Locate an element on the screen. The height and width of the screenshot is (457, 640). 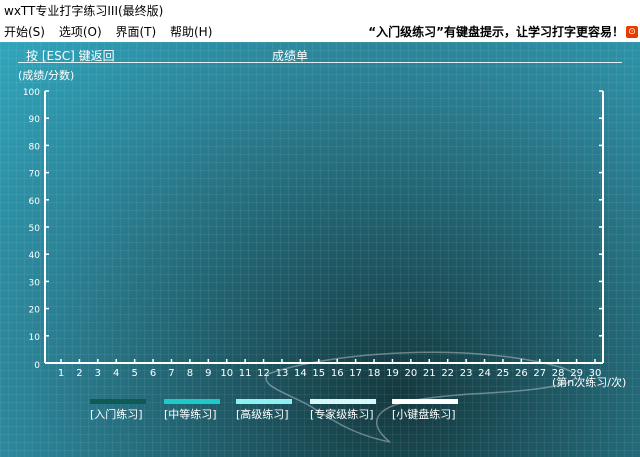
legend-label: [专家级练习] is located at coordinates (342, 414).